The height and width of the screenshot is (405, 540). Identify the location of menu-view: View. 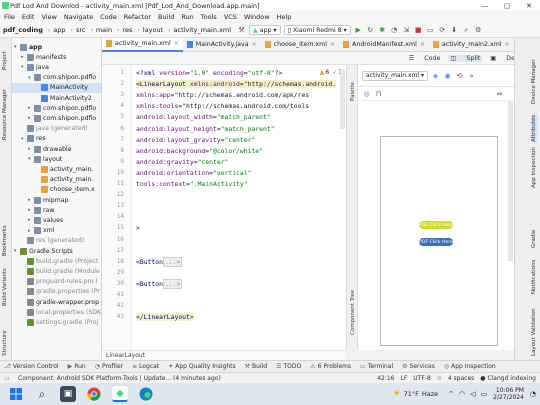
(48, 17).